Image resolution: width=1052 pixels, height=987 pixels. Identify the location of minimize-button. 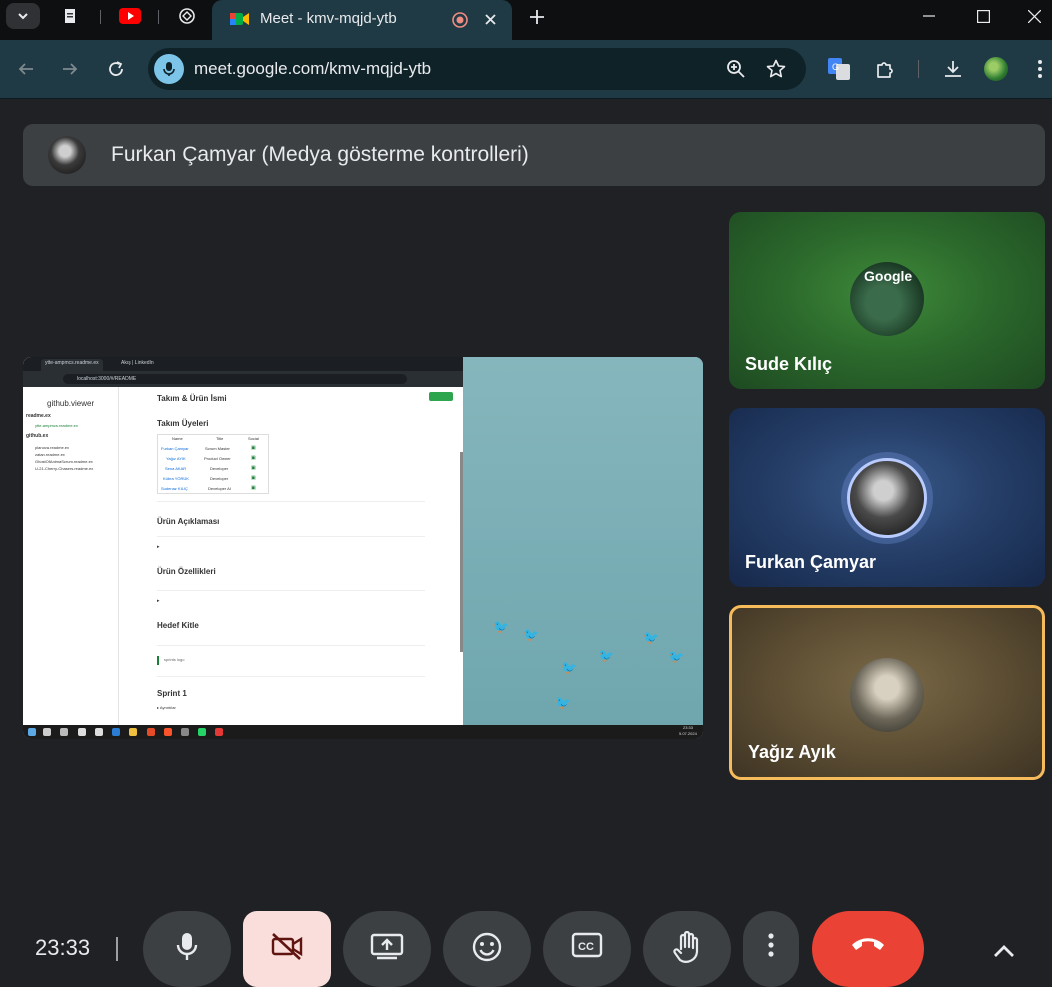
(929, 16).